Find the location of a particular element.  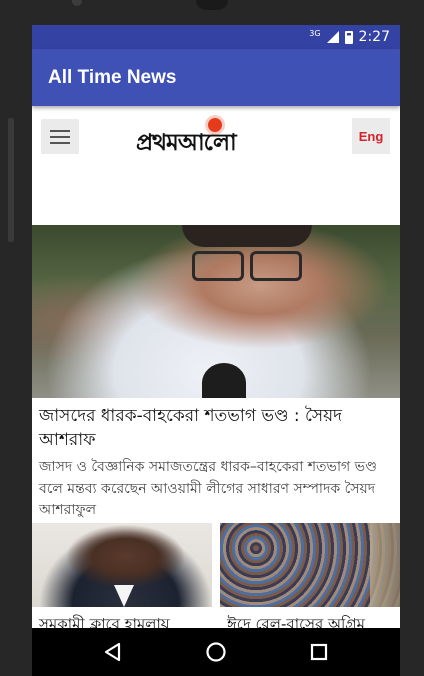

home-circle-icon is located at coordinates (216, 652).